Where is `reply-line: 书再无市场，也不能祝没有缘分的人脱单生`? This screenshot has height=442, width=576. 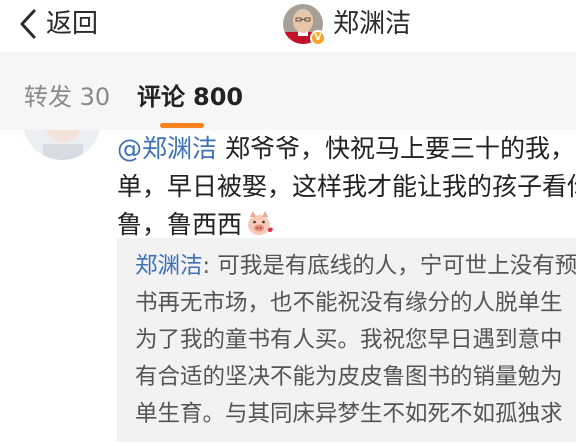
reply-line: 书再无市场，也不能祝没有缘分的人脱单生 is located at coordinates (349, 303).